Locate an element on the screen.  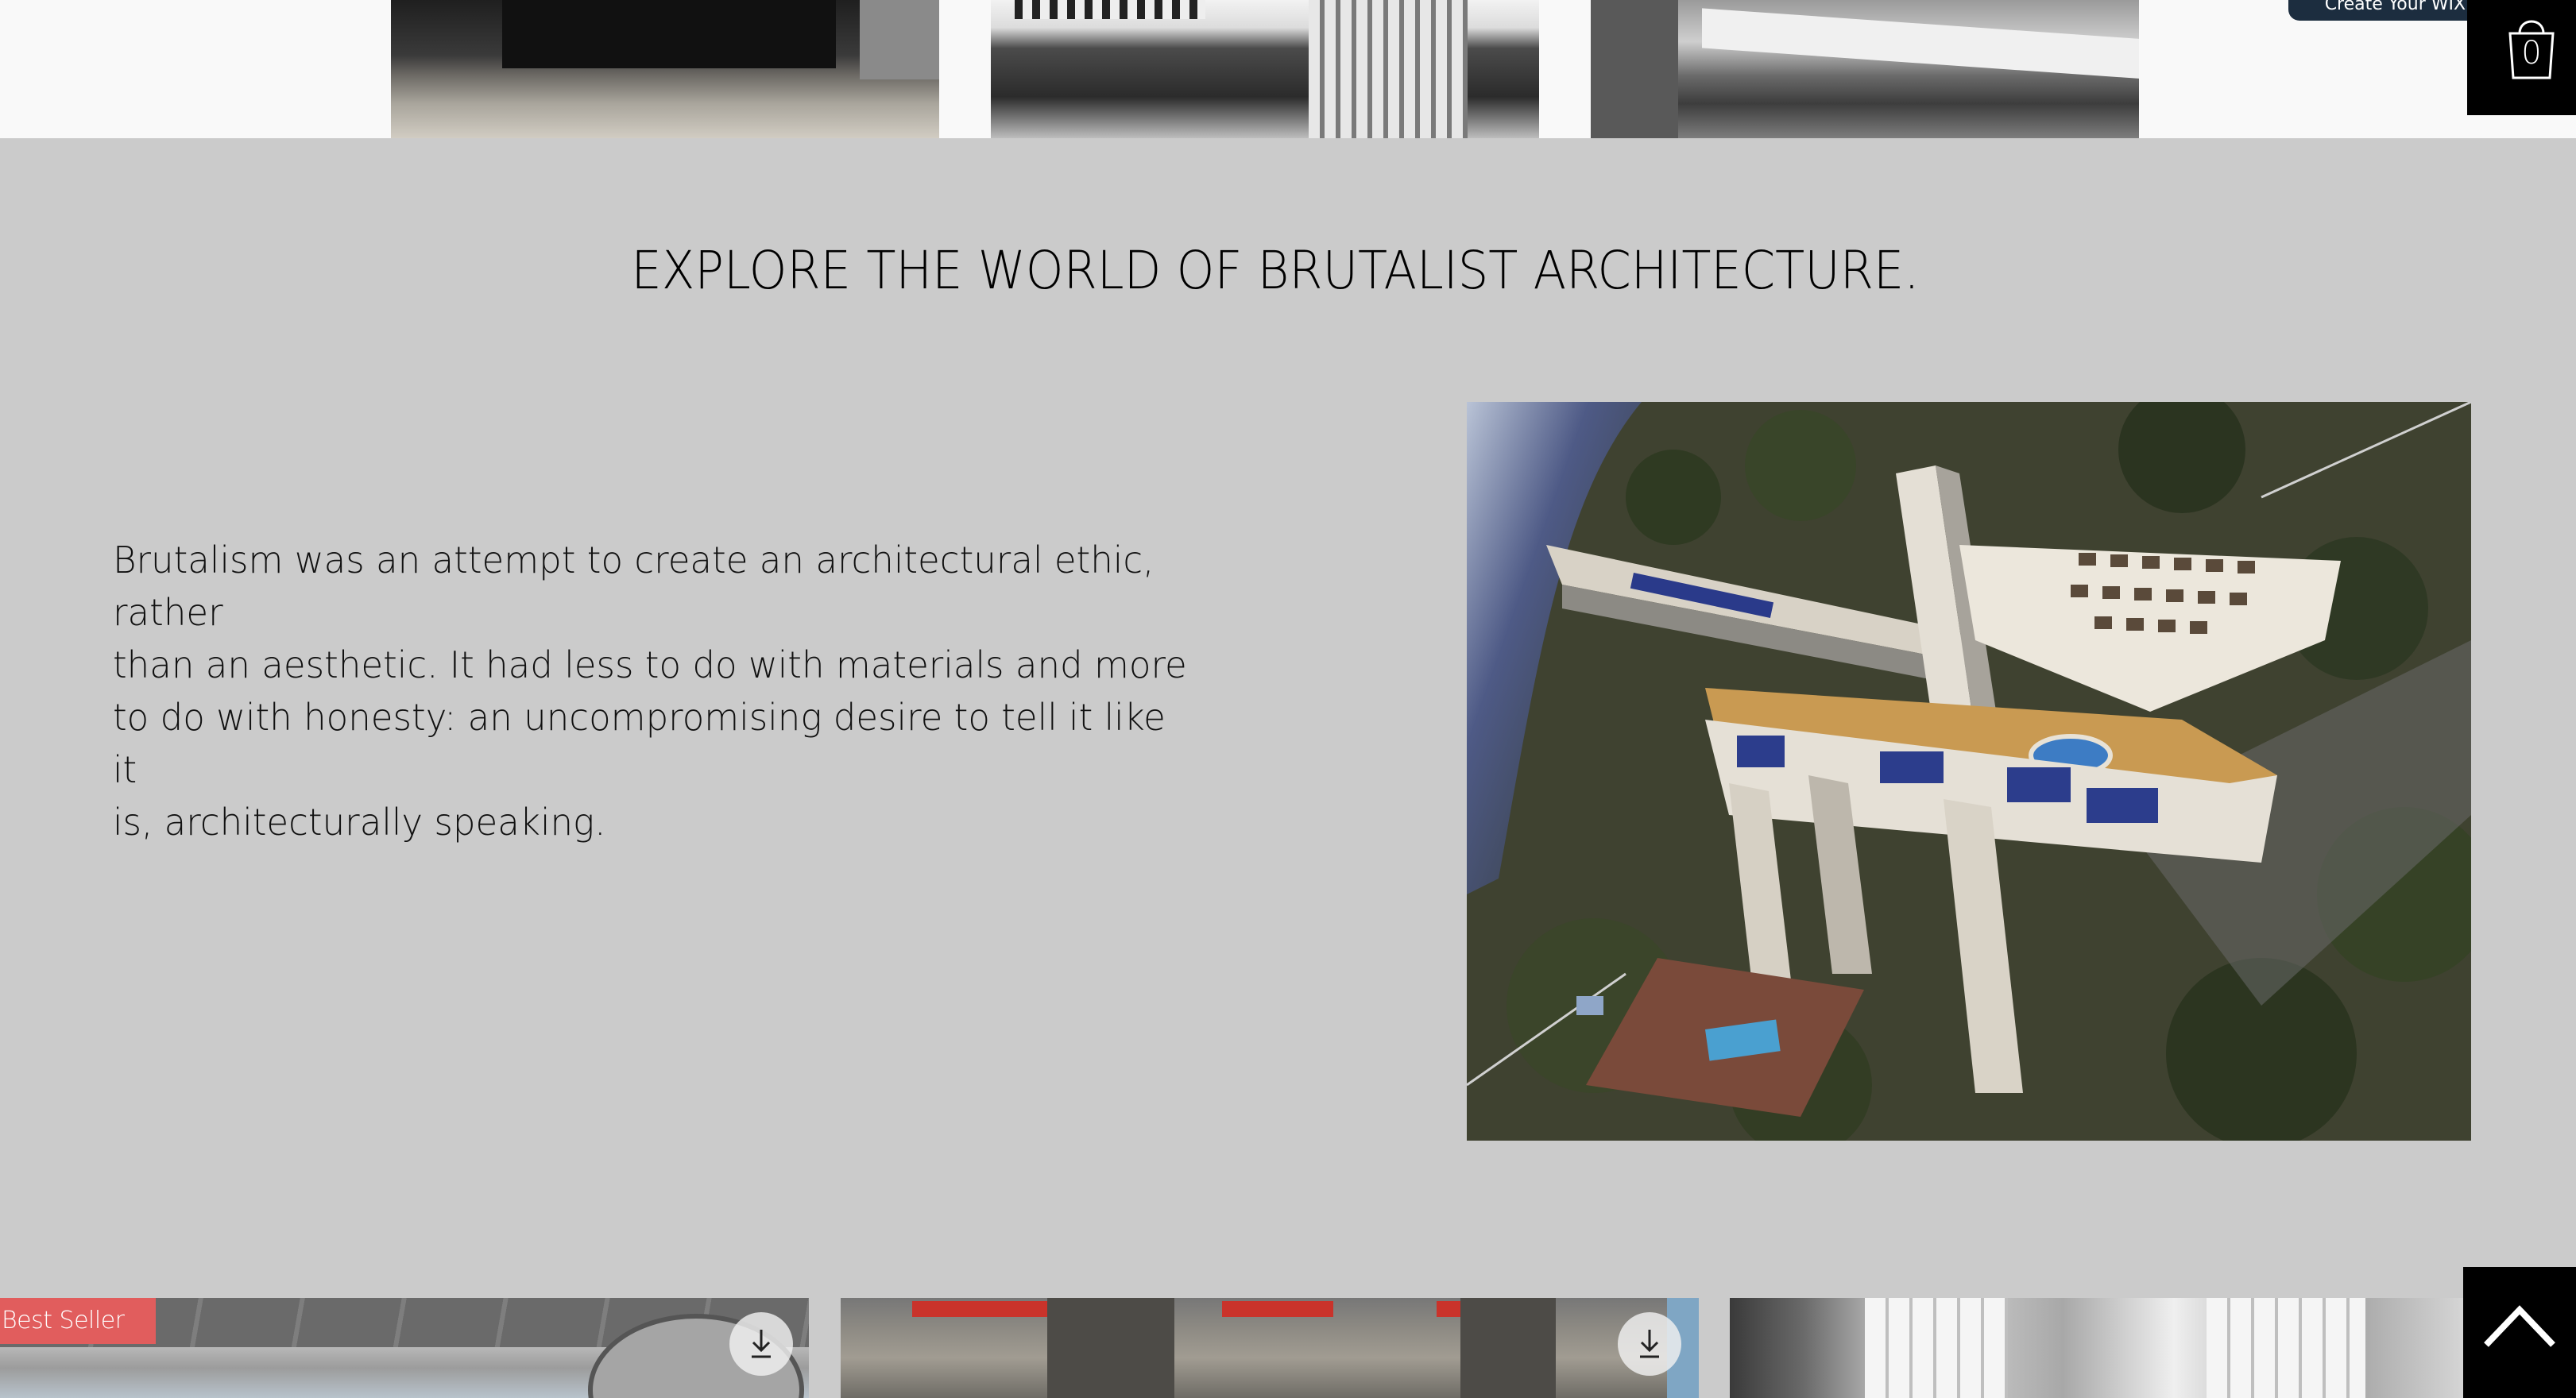
intro-line: is, architecturally speaking. is located at coordinates (359, 822).